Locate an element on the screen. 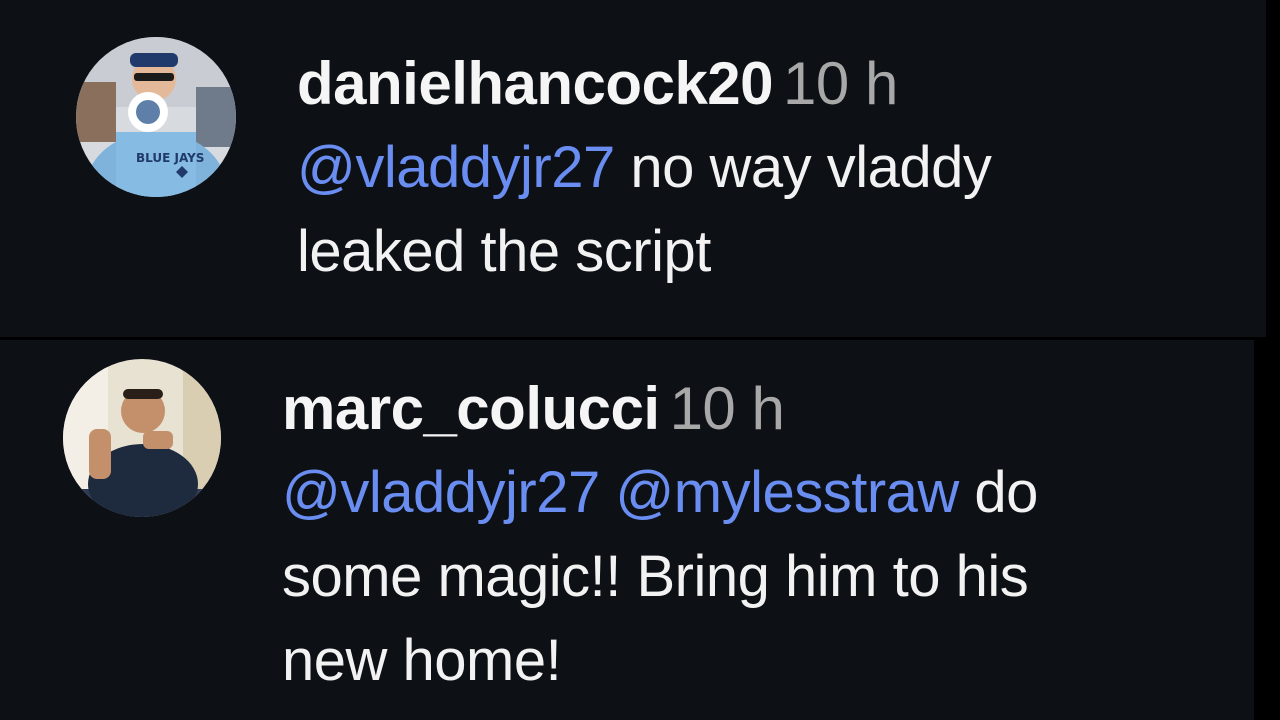 This screenshot has height=720, width=1280. avatar: BLUE JAYS is located at coordinates (156, 117).